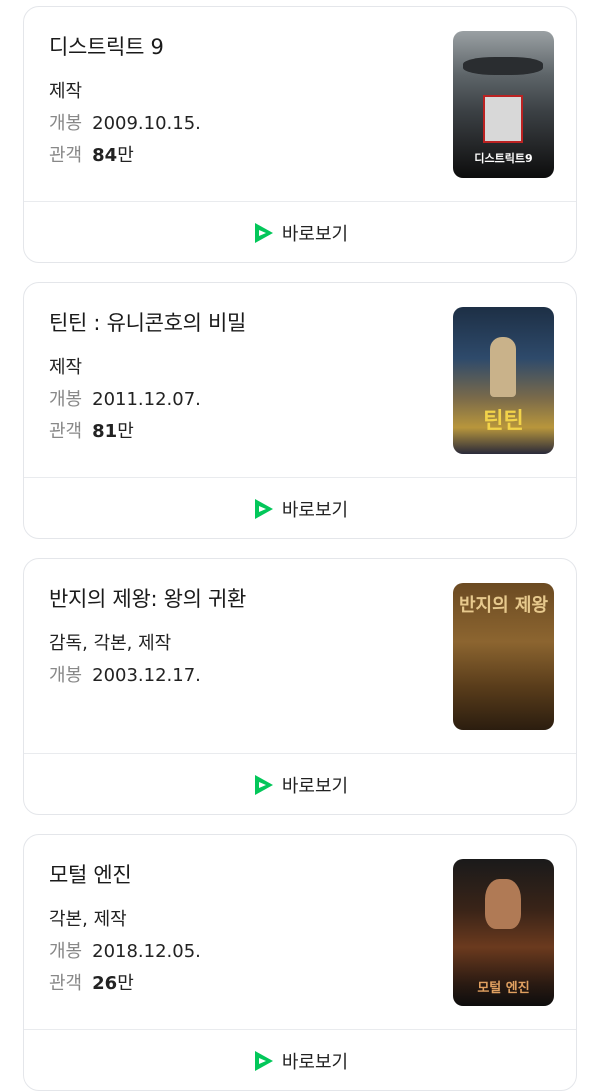 The width and height of the screenshot is (600, 1091). Describe the element at coordinates (88, 919) in the screenshot. I see `movie-role: 각본, 제작` at that location.